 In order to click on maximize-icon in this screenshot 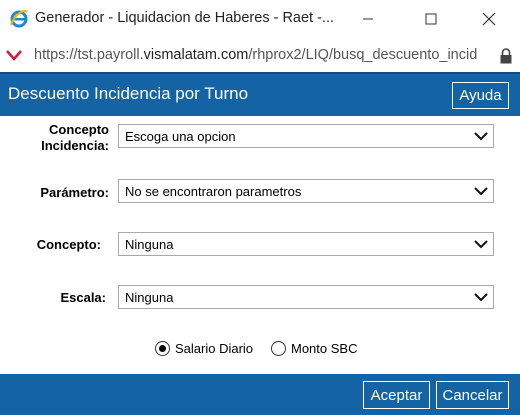, I will do `click(431, 19)`.